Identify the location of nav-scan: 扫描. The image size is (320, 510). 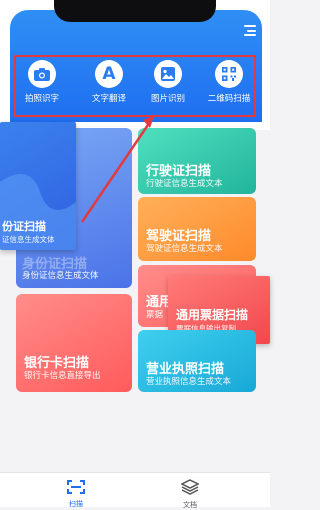
(76, 494).